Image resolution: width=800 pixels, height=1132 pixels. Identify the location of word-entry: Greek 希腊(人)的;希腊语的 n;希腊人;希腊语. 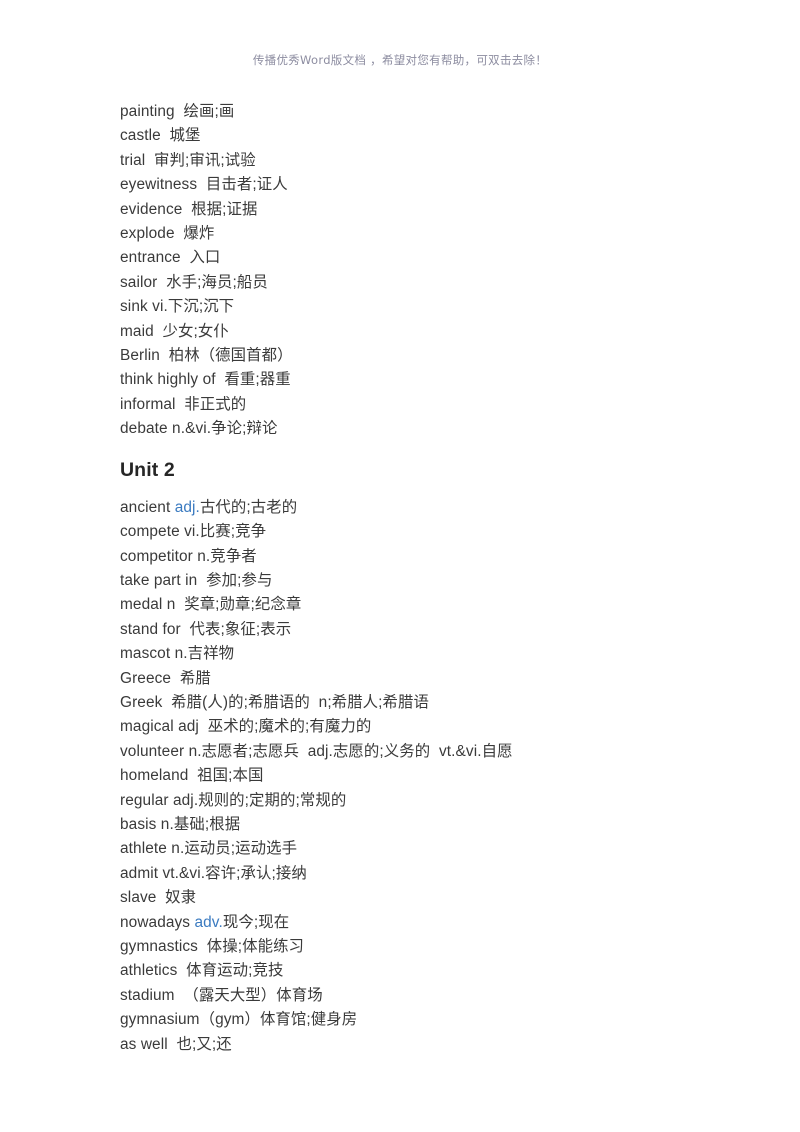
(275, 702).